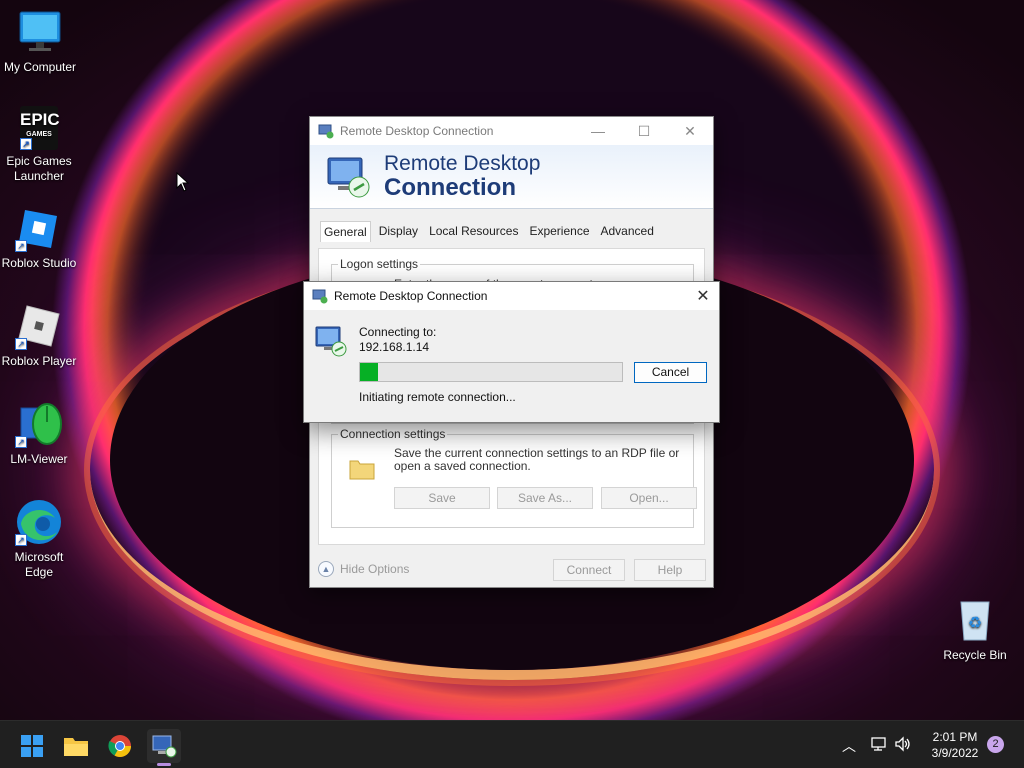  I want to click on chrome-icon, so click(119, 746).